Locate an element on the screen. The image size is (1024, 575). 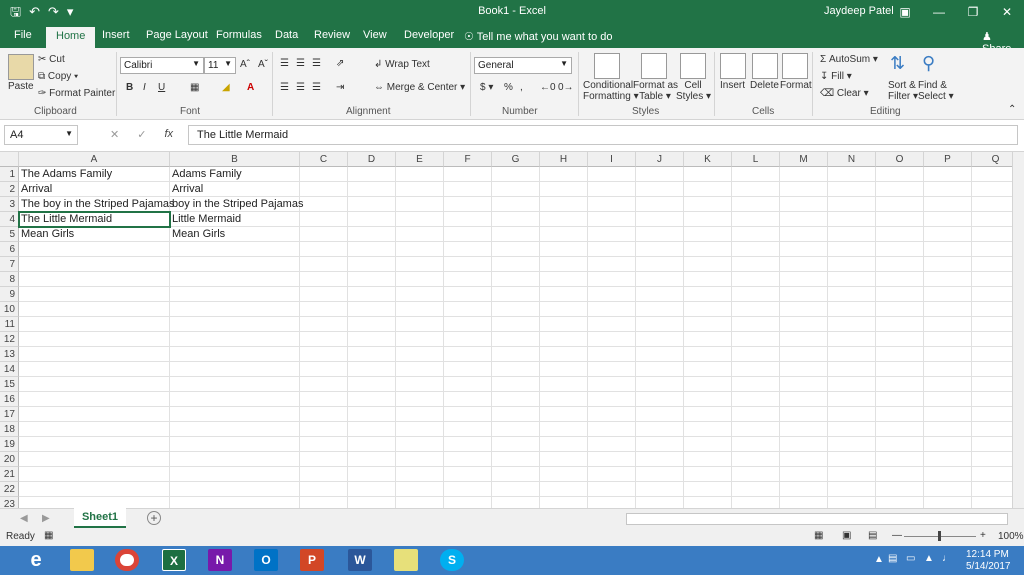
row-header: 12 is located at coordinates (9, 339).